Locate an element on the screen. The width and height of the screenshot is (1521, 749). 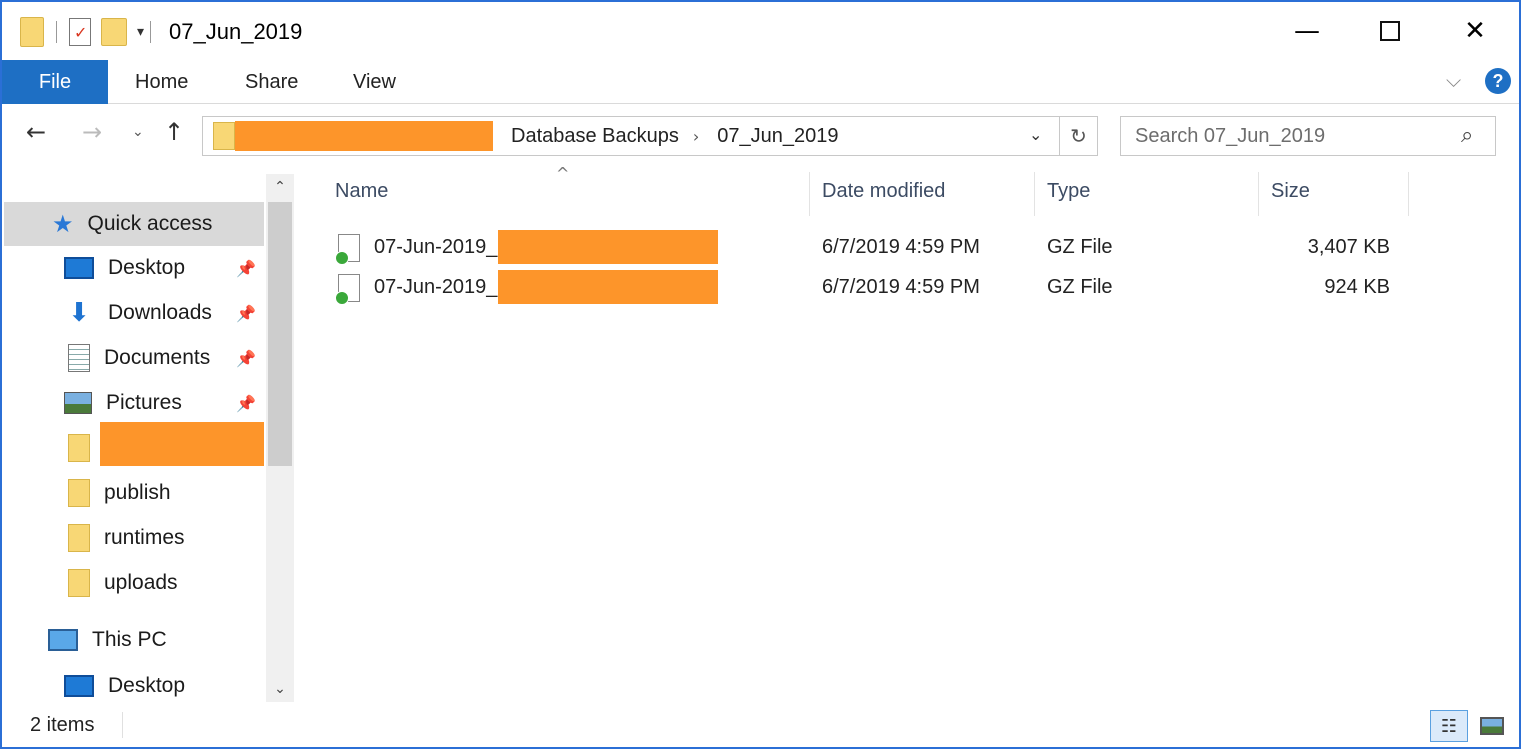
sidebar-item-quick-access: ★ Quick access is located at coordinates (134, 224).